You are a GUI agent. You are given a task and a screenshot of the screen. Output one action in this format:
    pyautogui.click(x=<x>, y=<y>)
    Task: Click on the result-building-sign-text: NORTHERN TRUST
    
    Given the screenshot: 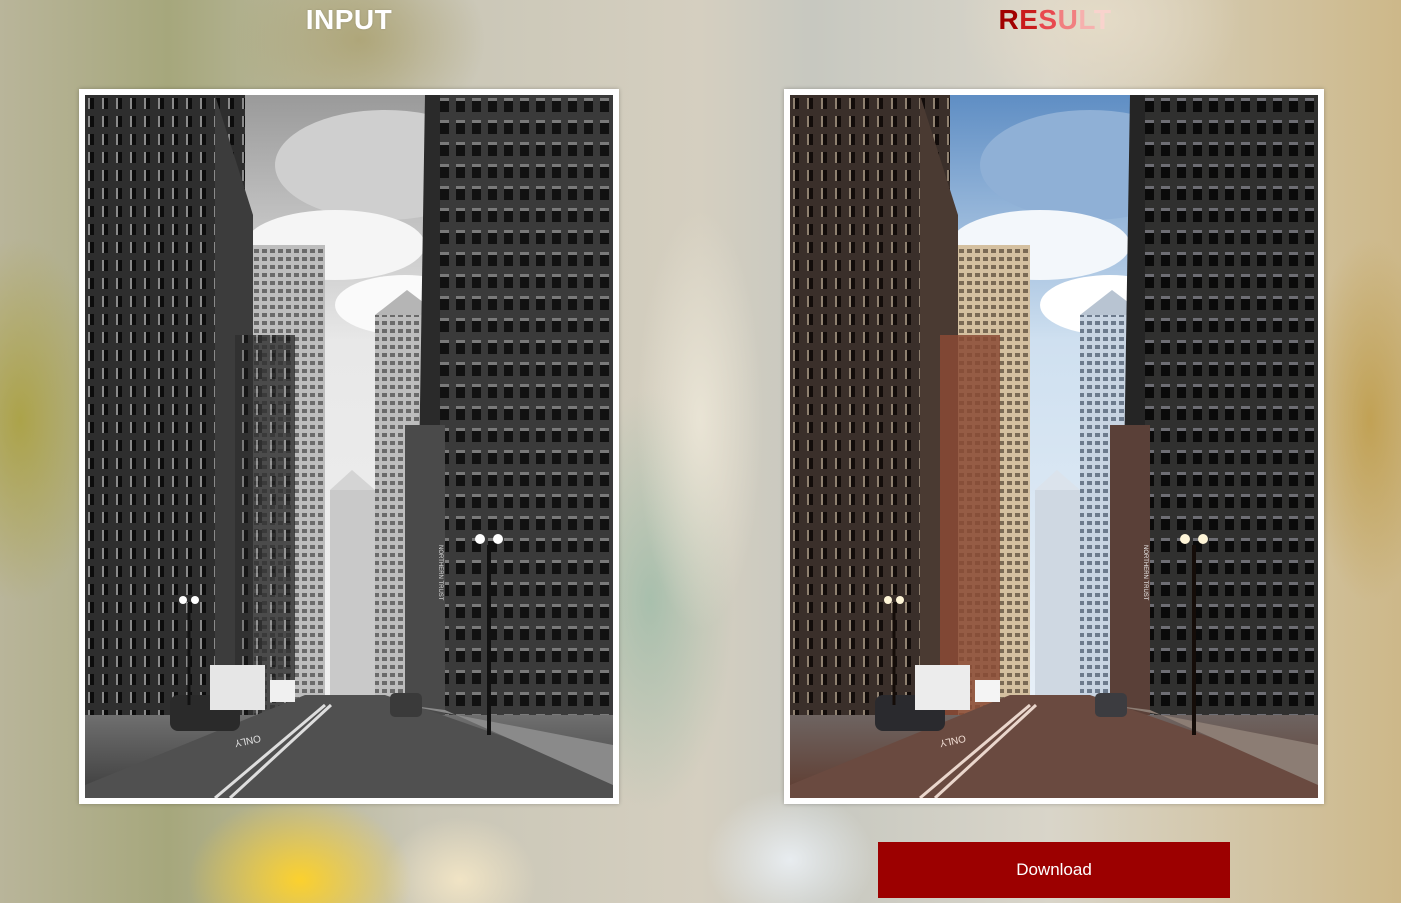 What is the action you would take?
    pyautogui.click(x=1145, y=573)
    